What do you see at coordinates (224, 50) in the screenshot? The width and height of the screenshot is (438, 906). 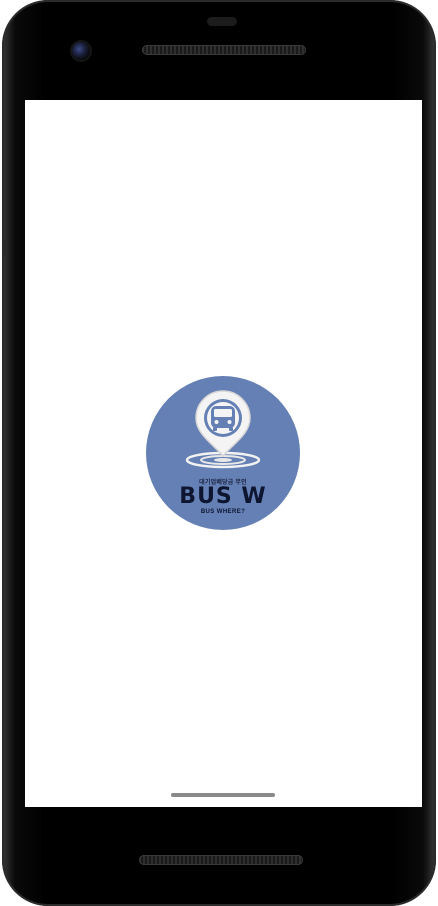 I see `top-speaker-grille` at bounding box center [224, 50].